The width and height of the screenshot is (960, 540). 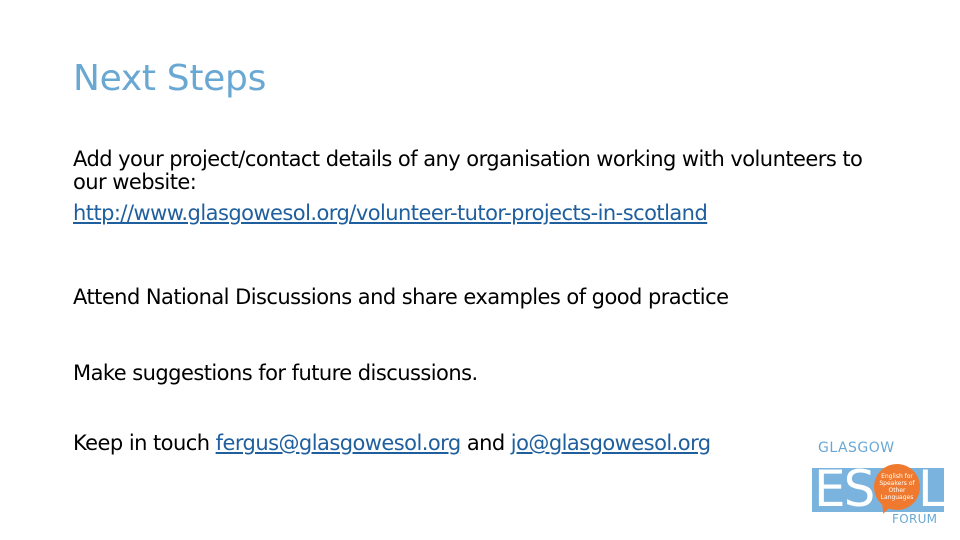 I want to click on email-link-jo: jo@glasgowesol.org, so click(x=611, y=443).